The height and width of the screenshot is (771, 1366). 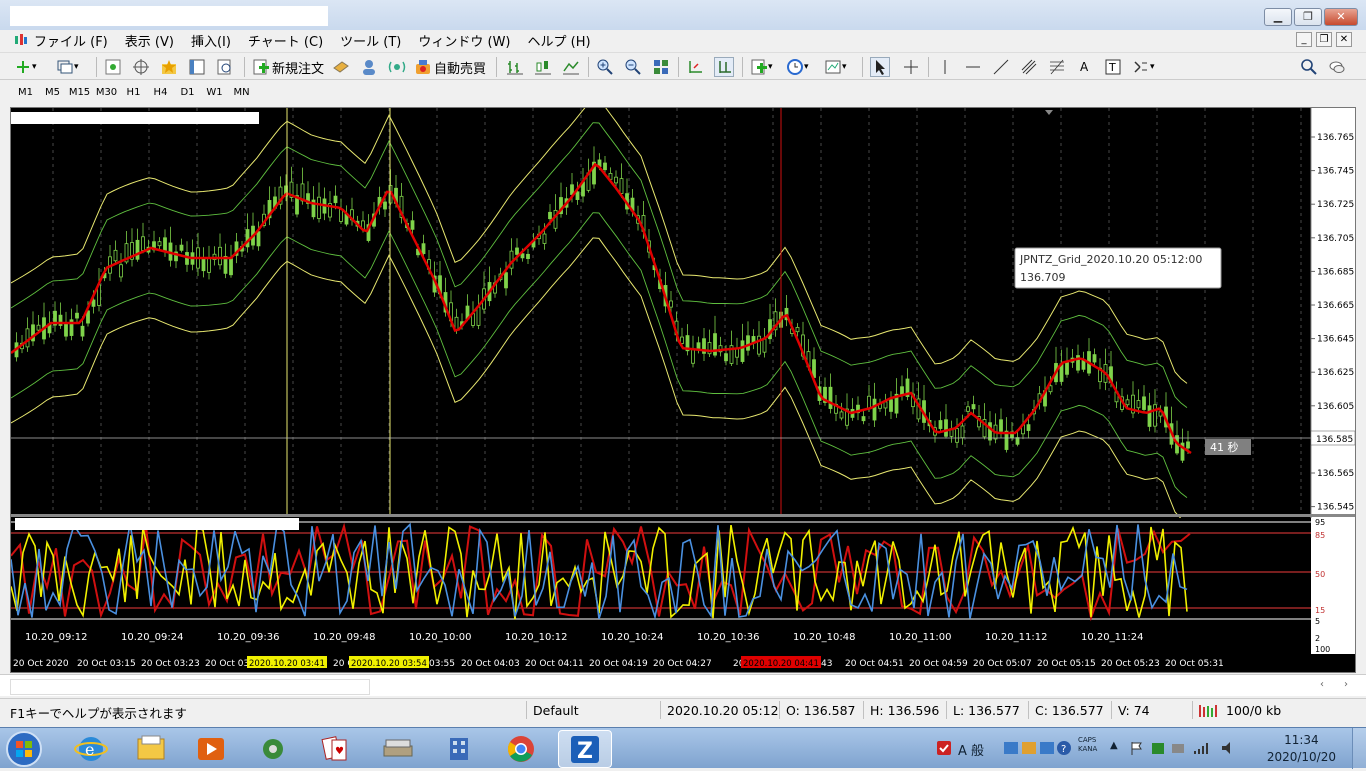 I want to click on chat-button, so click(x=1337, y=67).